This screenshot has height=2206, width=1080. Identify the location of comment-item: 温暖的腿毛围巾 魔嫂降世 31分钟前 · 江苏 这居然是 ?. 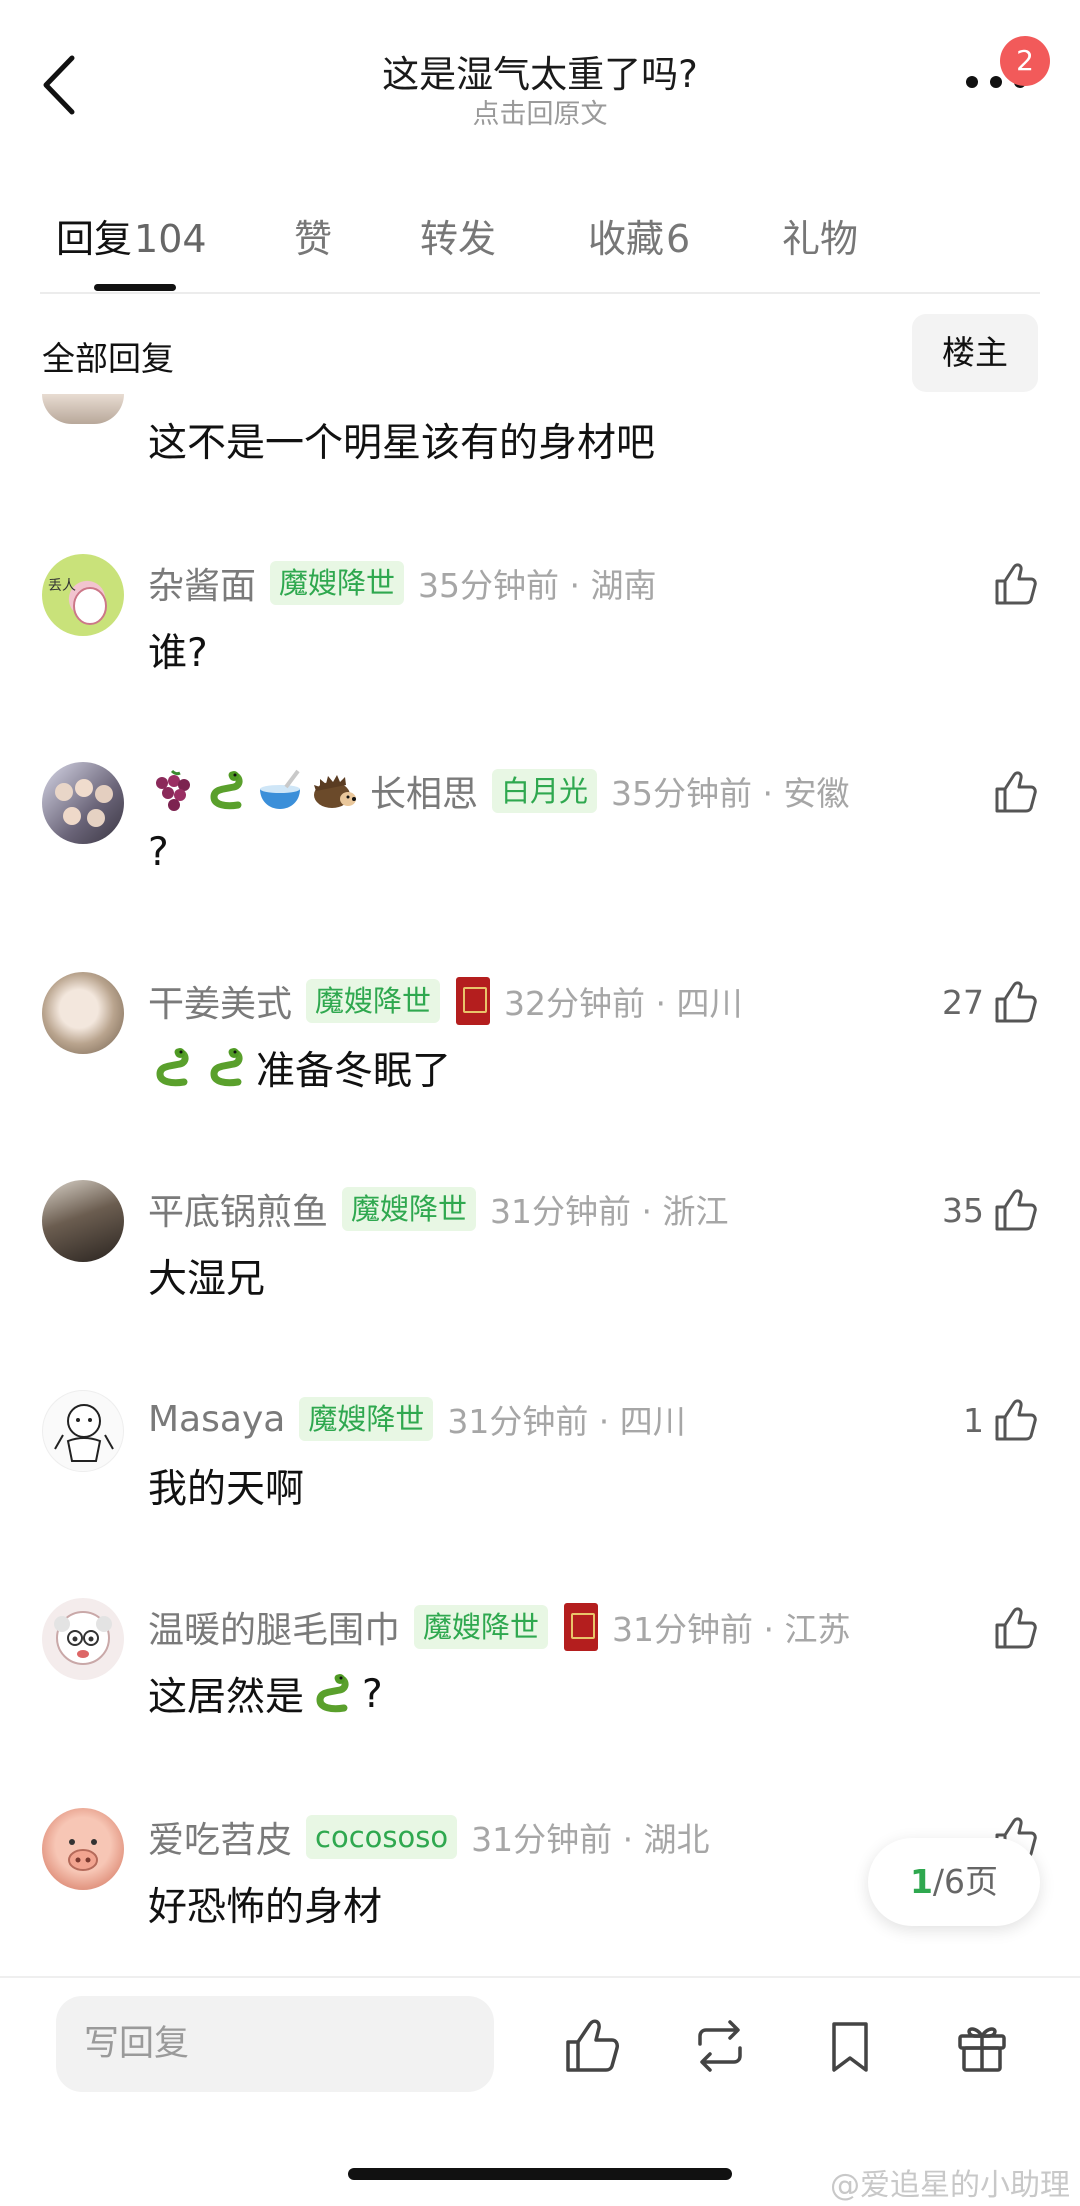
(540, 1698).